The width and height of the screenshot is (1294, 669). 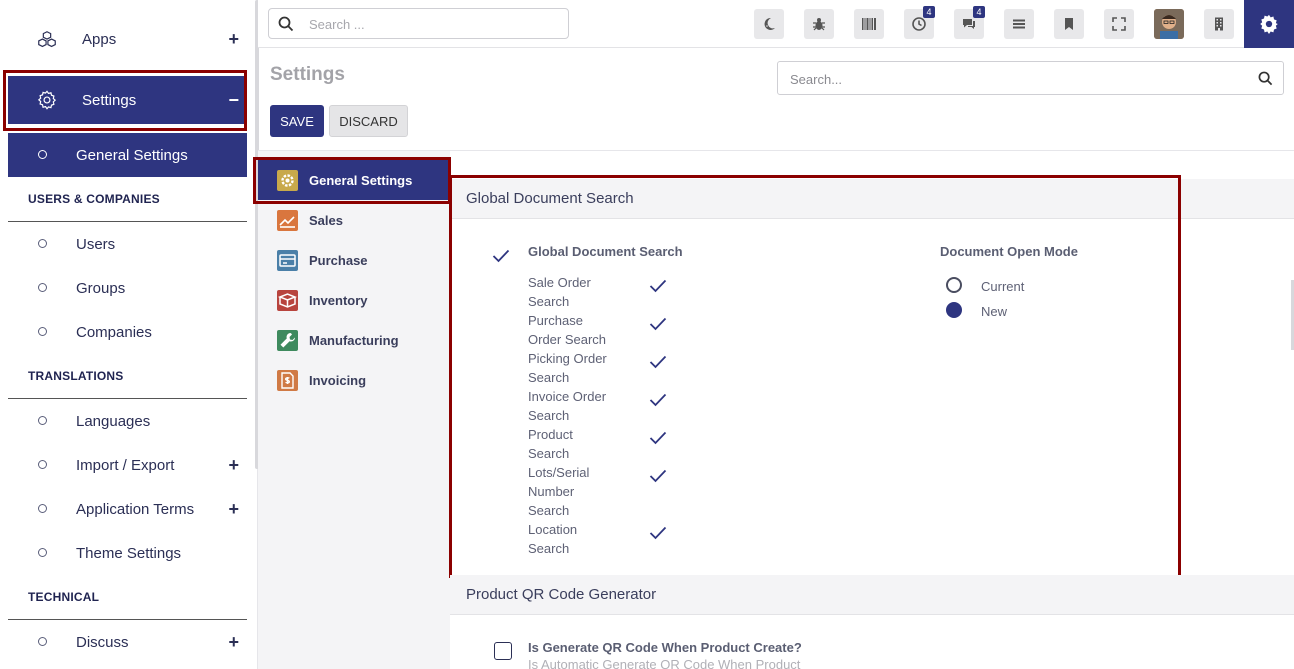 What do you see at coordinates (969, 22) in the screenshot?
I see `messages-button: 4` at bounding box center [969, 22].